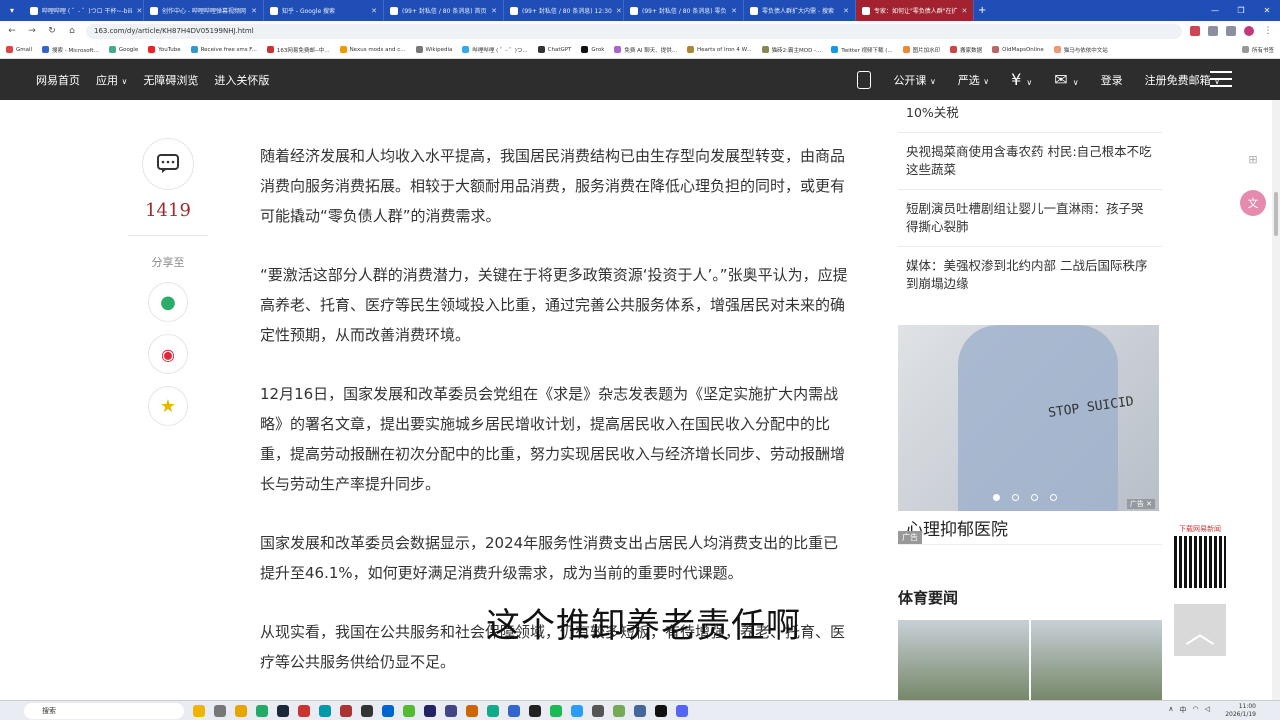  What do you see at coordinates (661, 710) in the screenshot?
I see `x-icon` at bounding box center [661, 710].